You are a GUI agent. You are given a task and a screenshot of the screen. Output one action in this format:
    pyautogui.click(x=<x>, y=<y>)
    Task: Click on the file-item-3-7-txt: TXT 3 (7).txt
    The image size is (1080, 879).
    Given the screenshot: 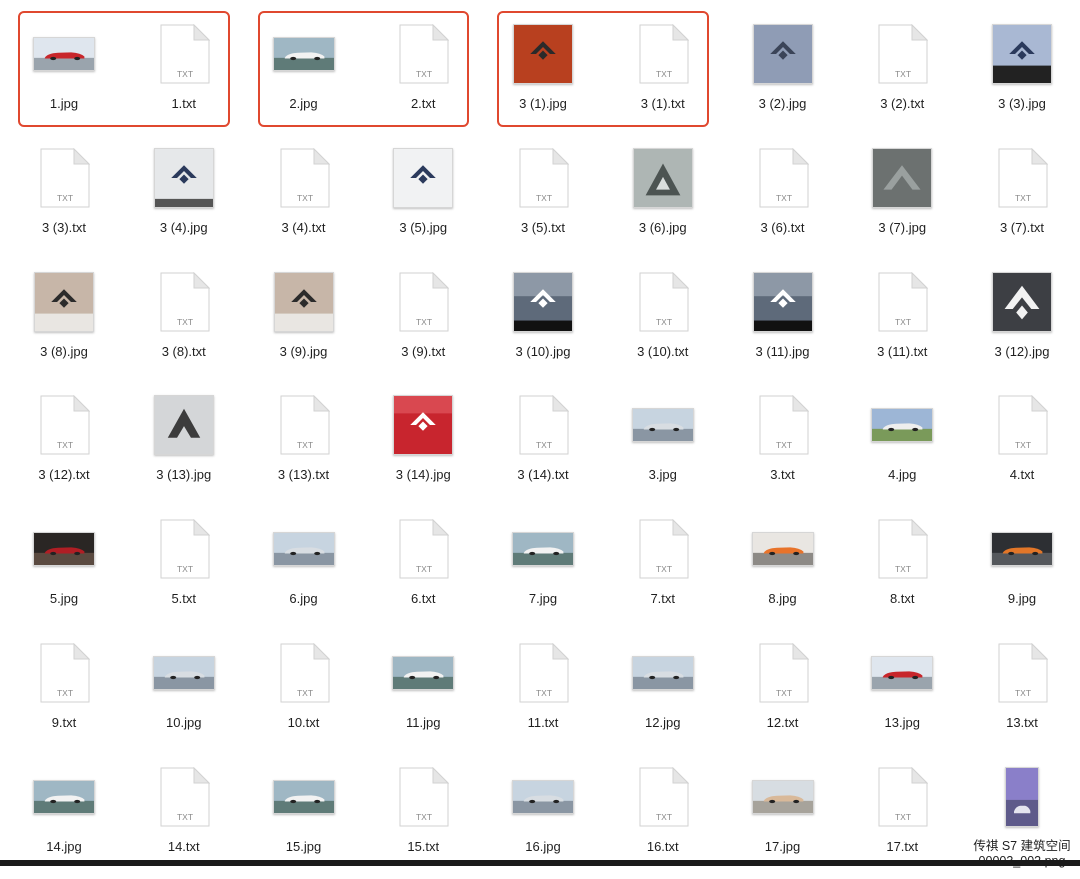 What is the action you would take?
    pyautogui.click(x=1021, y=198)
    